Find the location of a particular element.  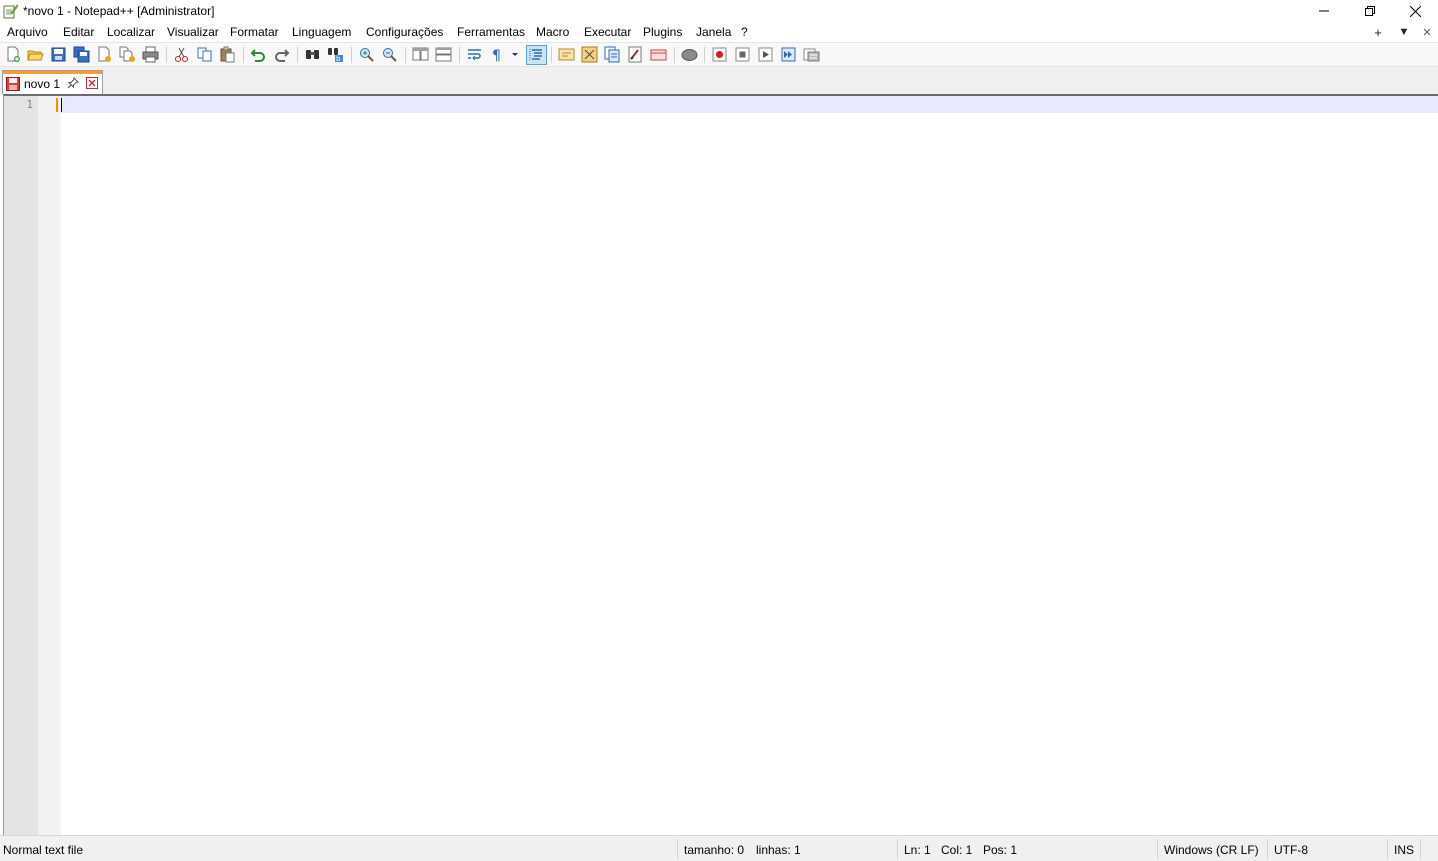

close-document-button: ✕ is located at coordinates (1427, 32).